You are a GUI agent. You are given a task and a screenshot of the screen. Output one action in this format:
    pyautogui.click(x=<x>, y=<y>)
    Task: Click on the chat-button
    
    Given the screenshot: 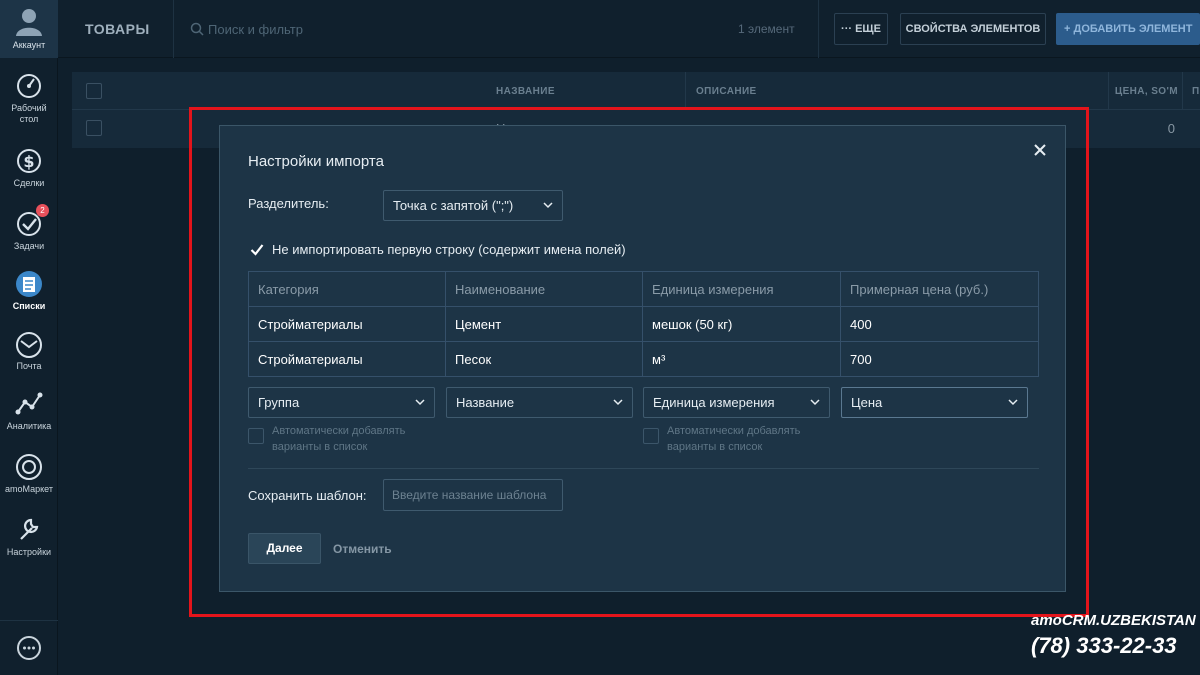 What is the action you would take?
    pyautogui.click(x=29, y=647)
    